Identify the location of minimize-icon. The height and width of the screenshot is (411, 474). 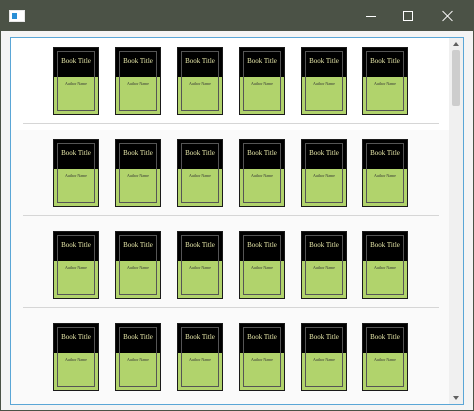
(371, 16).